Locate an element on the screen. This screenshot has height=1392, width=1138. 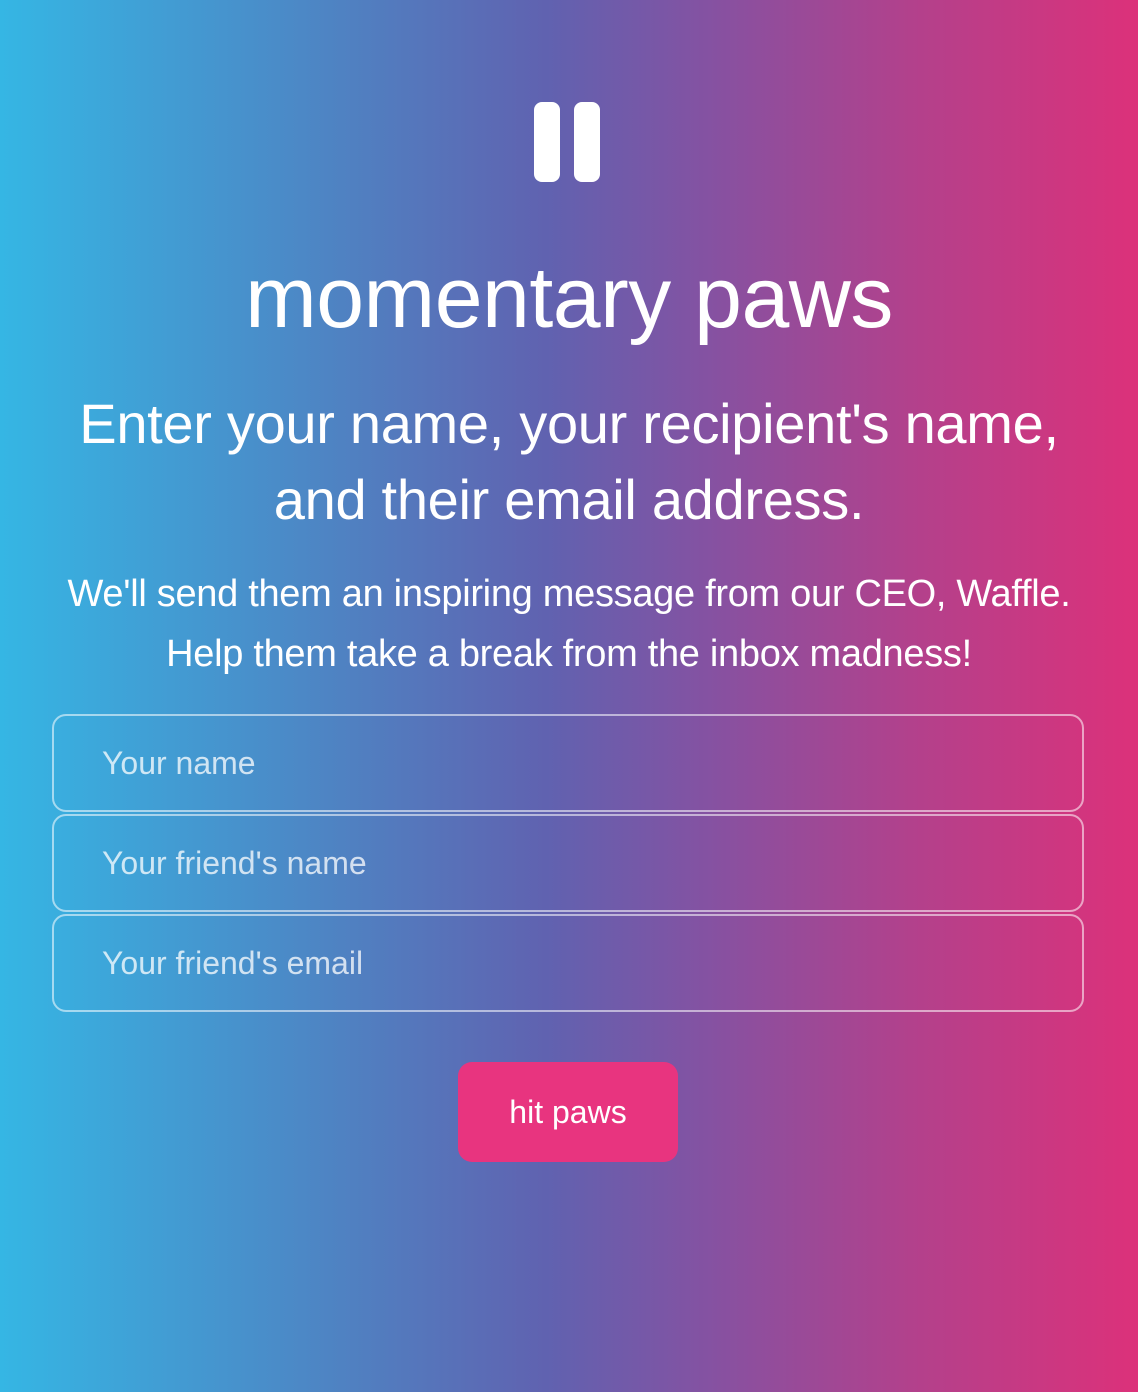
pause-icon-right-bar is located at coordinates (587, 142).